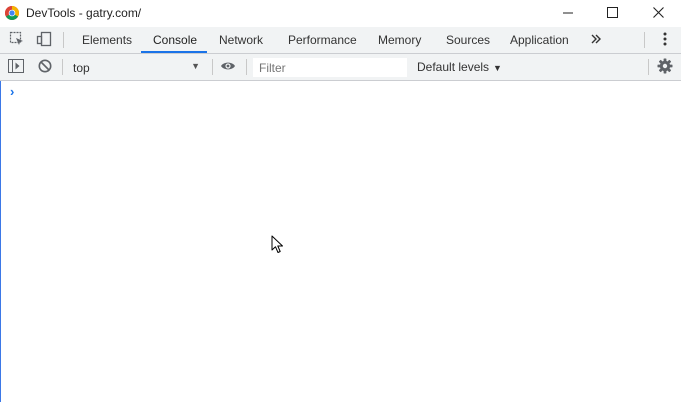 The height and width of the screenshot is (402, 681). What do you see at coordinates (330, 67) in the screenshot?
I see `filter-input` at bounding box center [330, 67].